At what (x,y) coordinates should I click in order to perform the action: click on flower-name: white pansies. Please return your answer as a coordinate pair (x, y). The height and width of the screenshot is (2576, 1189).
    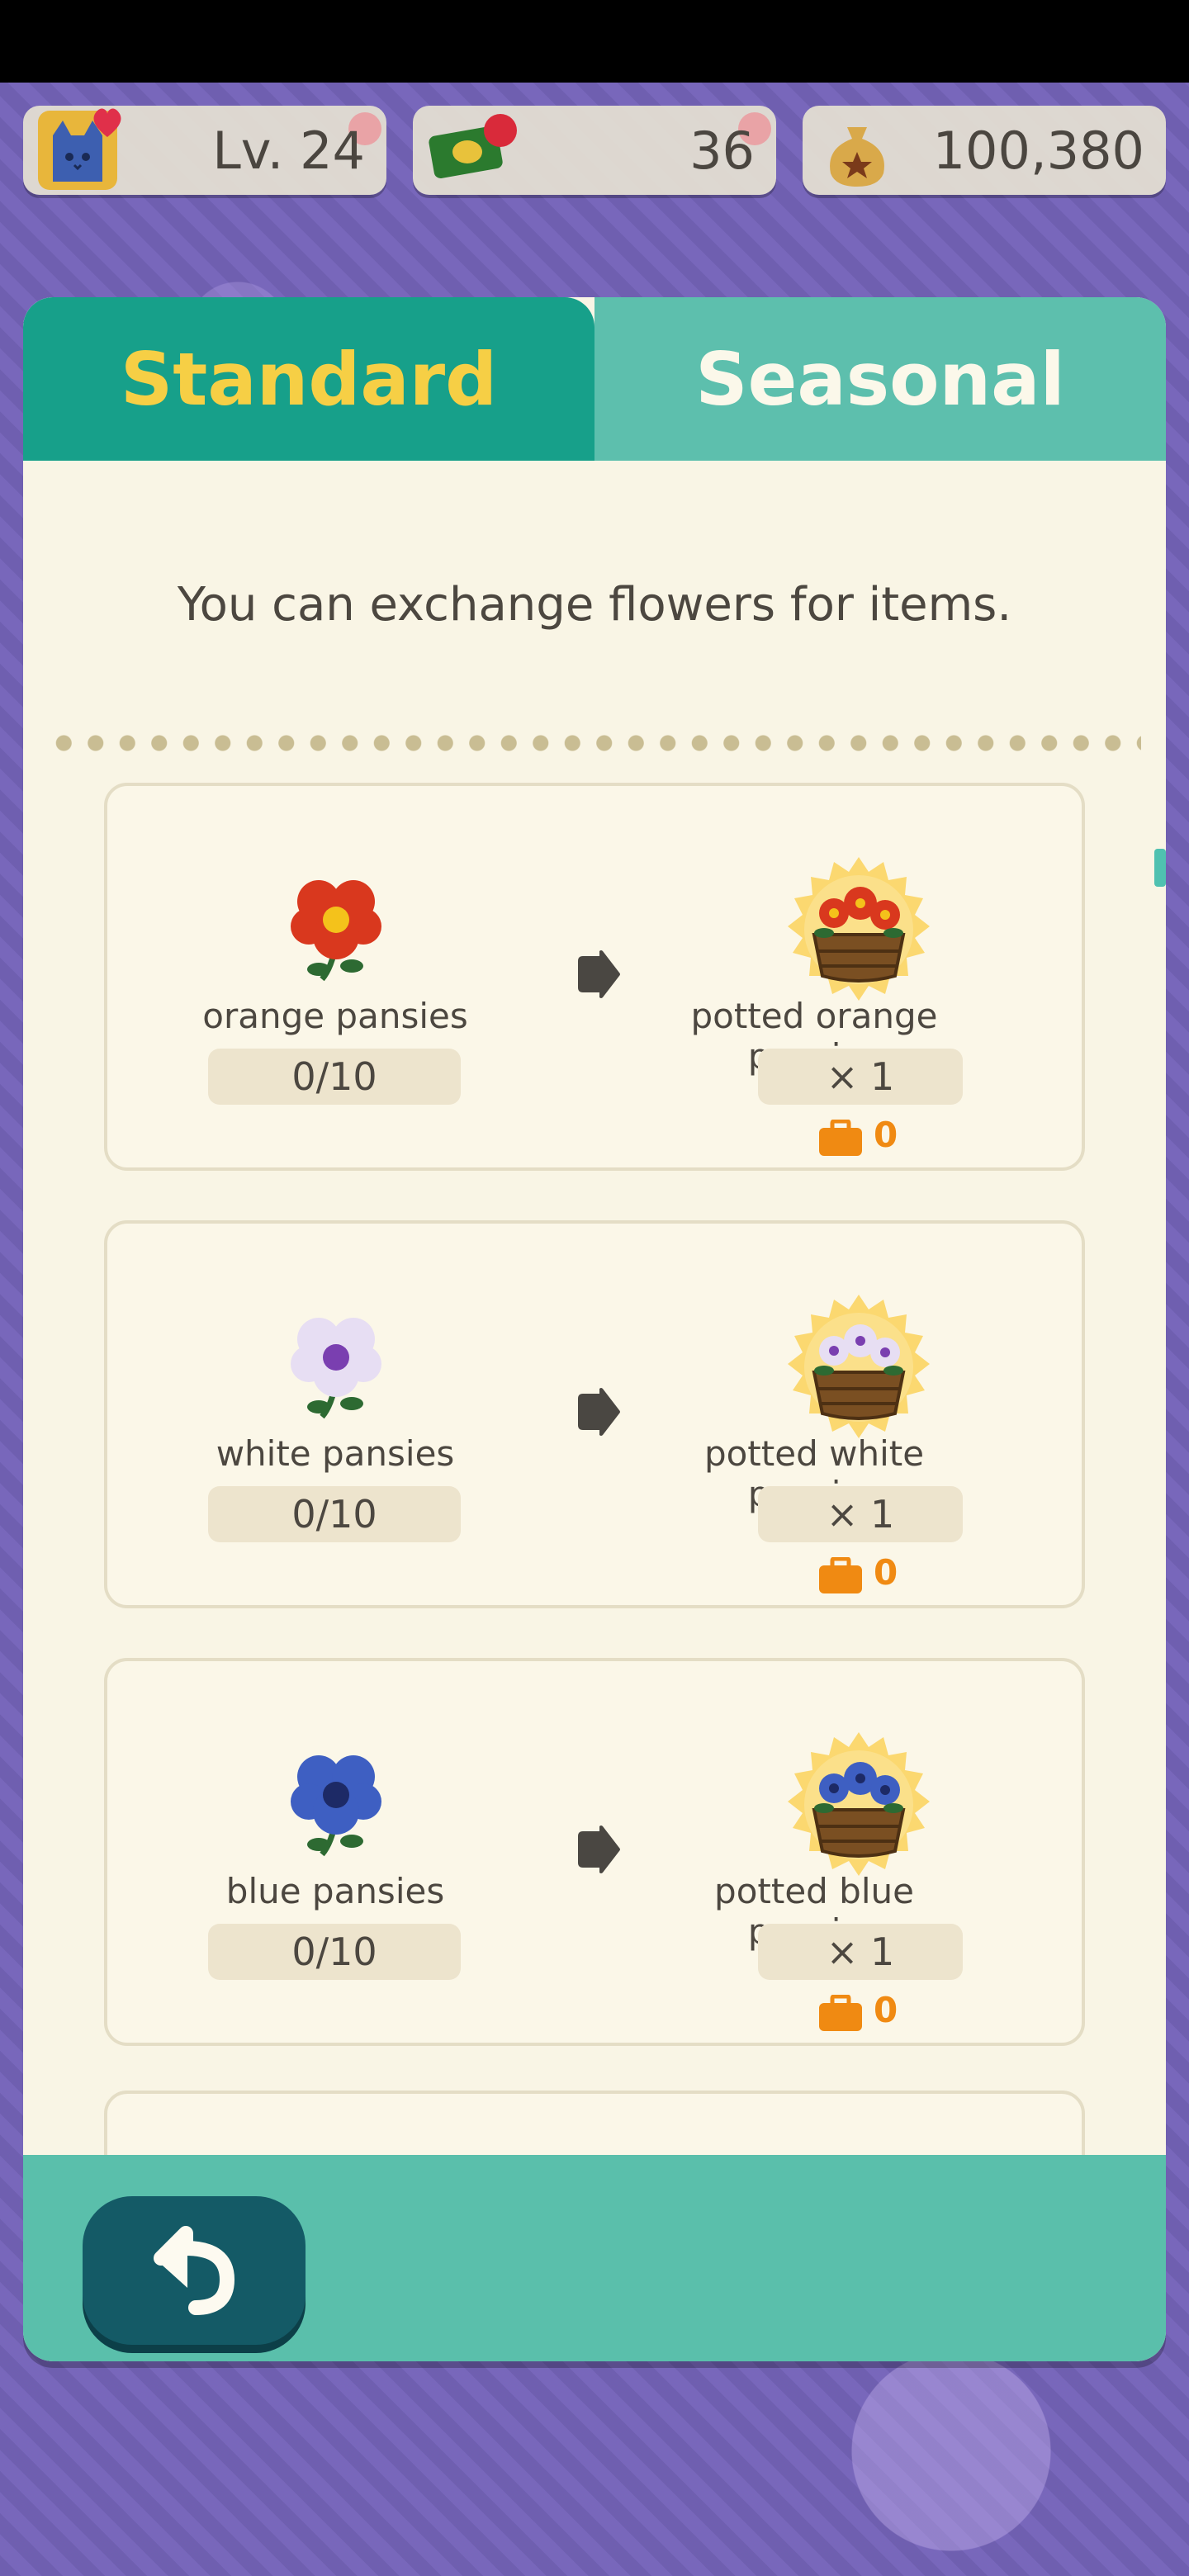
    Looking at the image, I should click on (335, 1453).